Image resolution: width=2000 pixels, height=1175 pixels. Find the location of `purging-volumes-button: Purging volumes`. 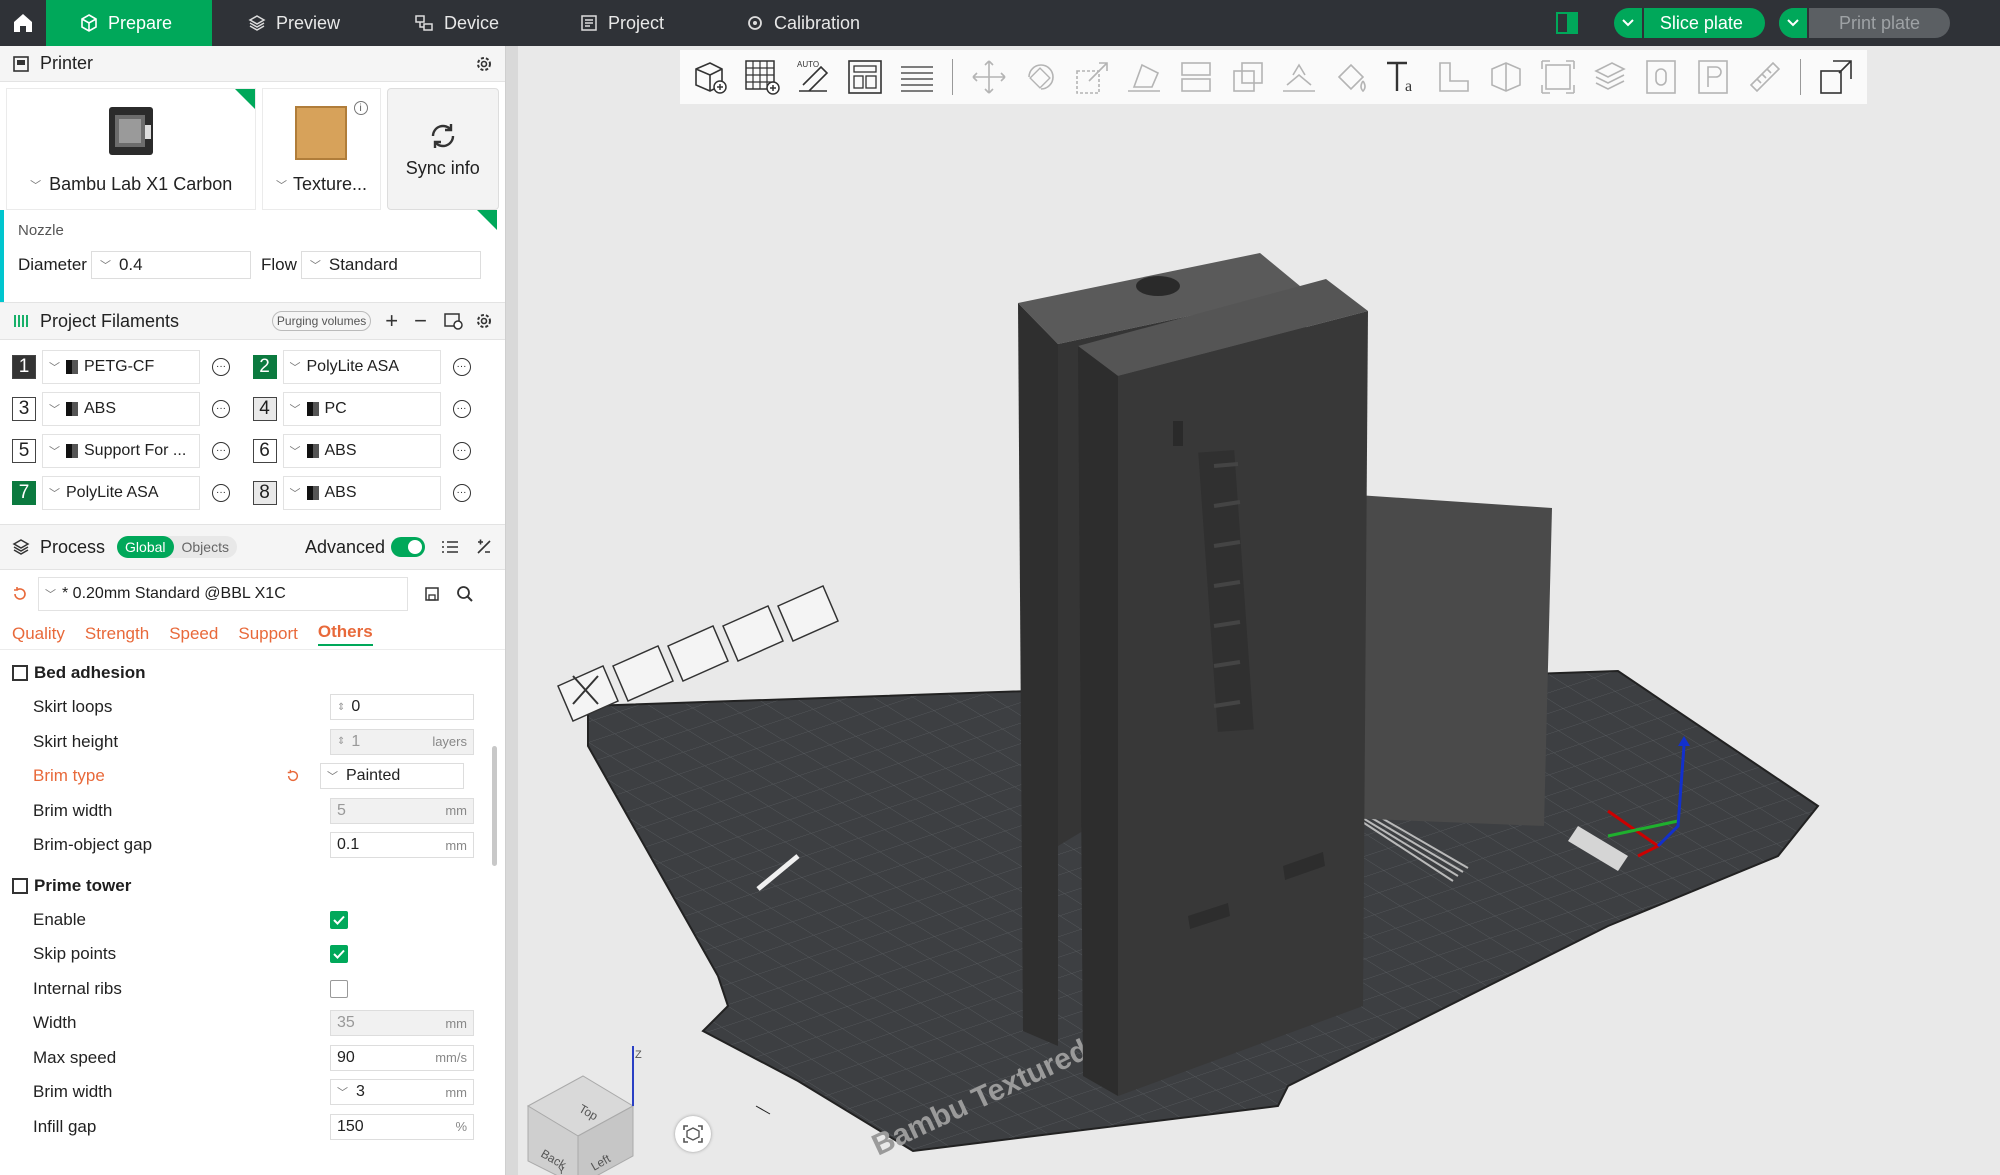

purging-volumes-button: Purging volumes is located at coordinates (321, 321).